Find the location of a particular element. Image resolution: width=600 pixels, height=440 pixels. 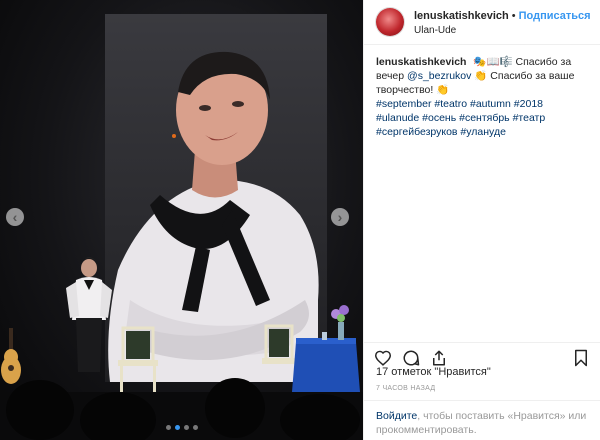

guitar is located at coordinates (11, 356).